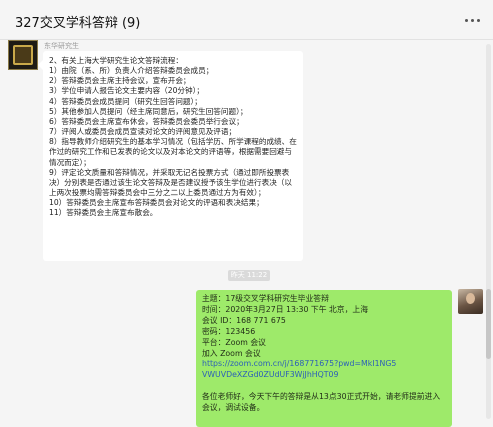 The image size is (493, 427). What do you see at coordinates (285, 309) in the screenshot?
I see `message-line: 时间：2020年3月27日 13:30 下午 北京，上海` at bounding box center [285, 309].